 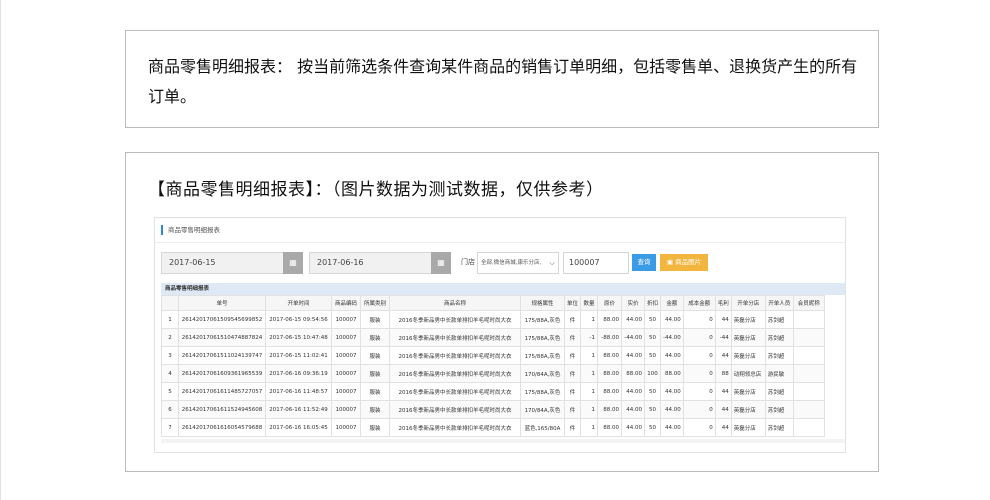 What do you see at coordinates (170, 391) in the screenshot?
I see `table-cell: 5` at bounding box center [170, 391].